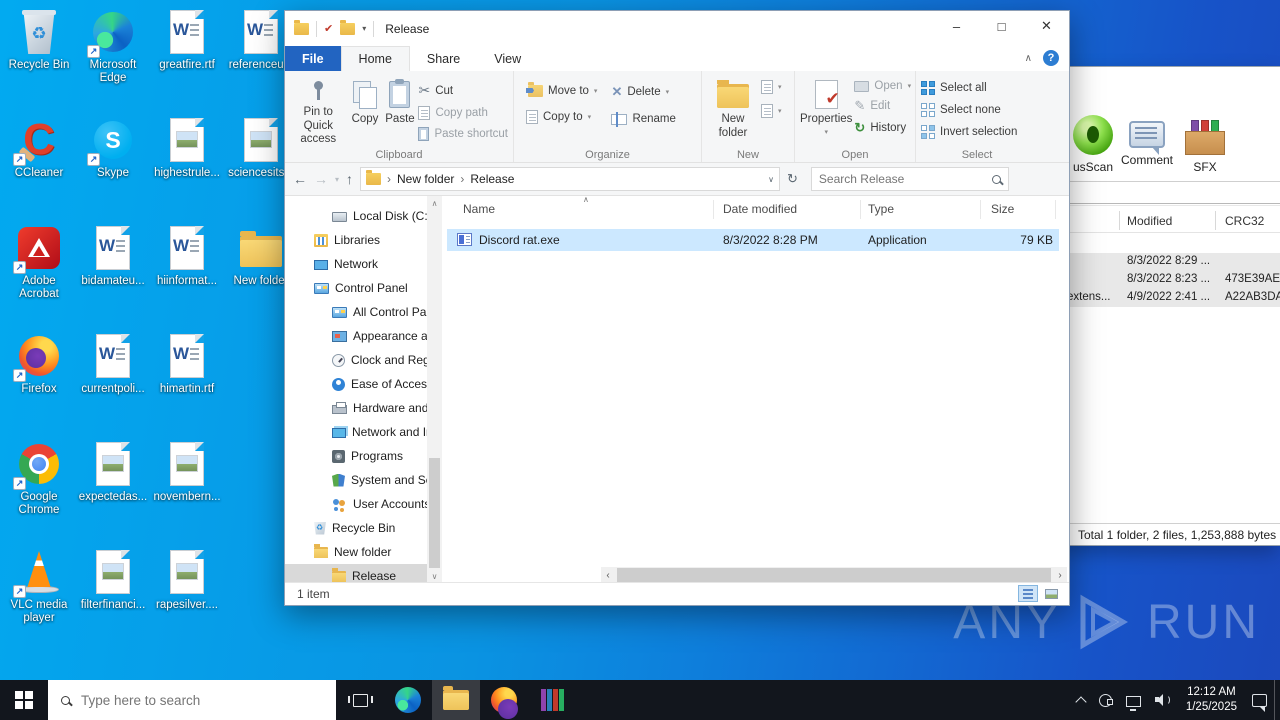 The height and width of the screenshot is (720, 1280). I want to click on desktop-icon-google-chrome: ↗ Google Chrome, so click(39, 478).